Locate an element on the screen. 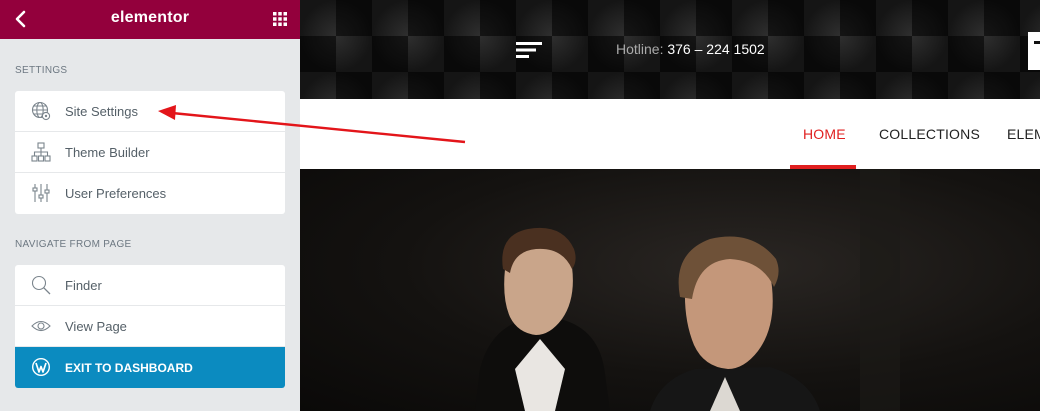  site-logo-badge is located at coordinates (1034, 51).